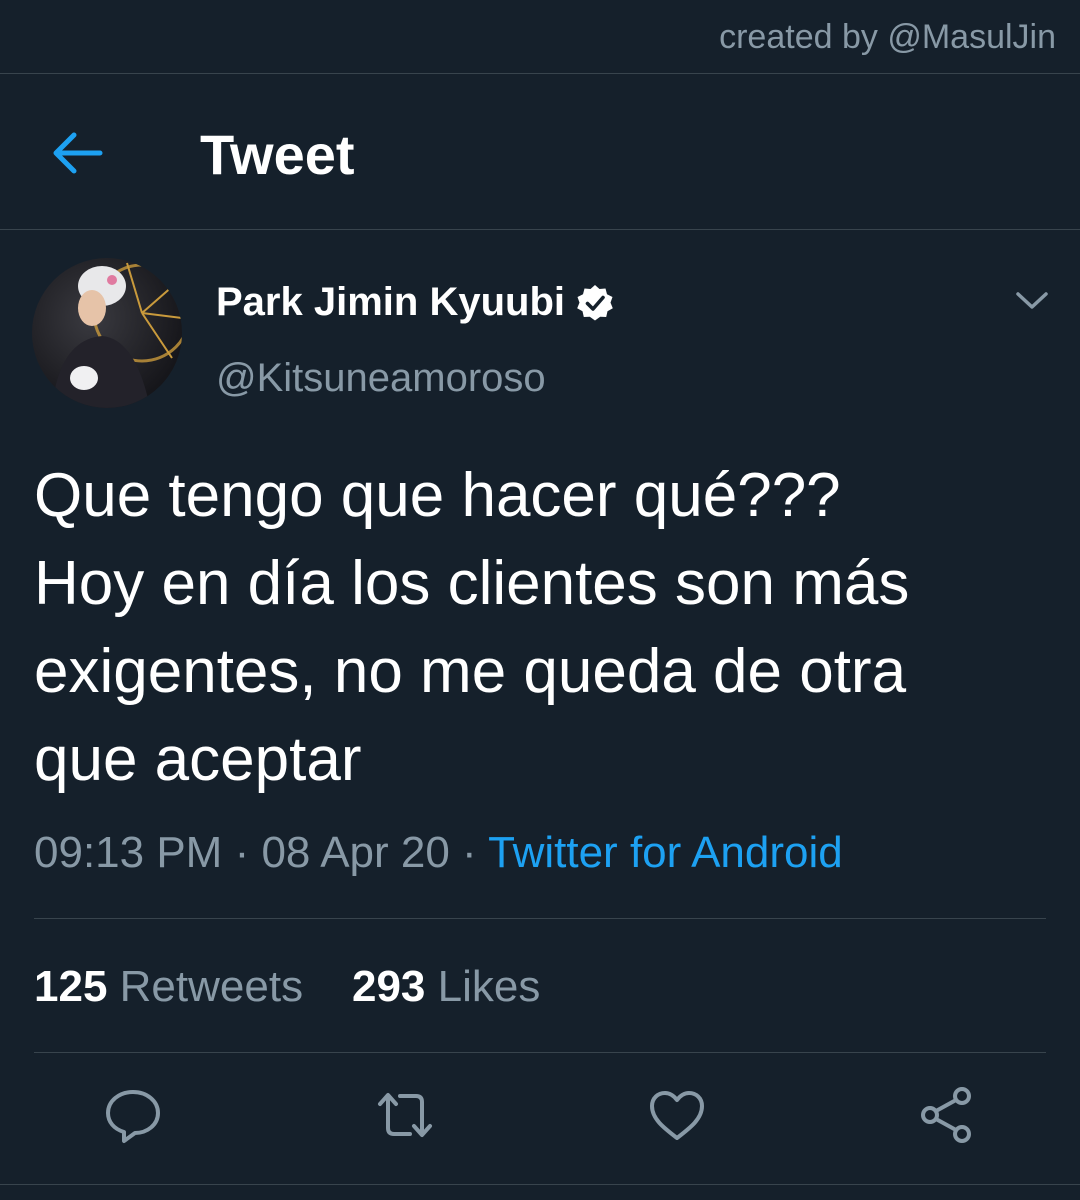  I want to click on likes-stat: 293 Likes, so click(446, 986).